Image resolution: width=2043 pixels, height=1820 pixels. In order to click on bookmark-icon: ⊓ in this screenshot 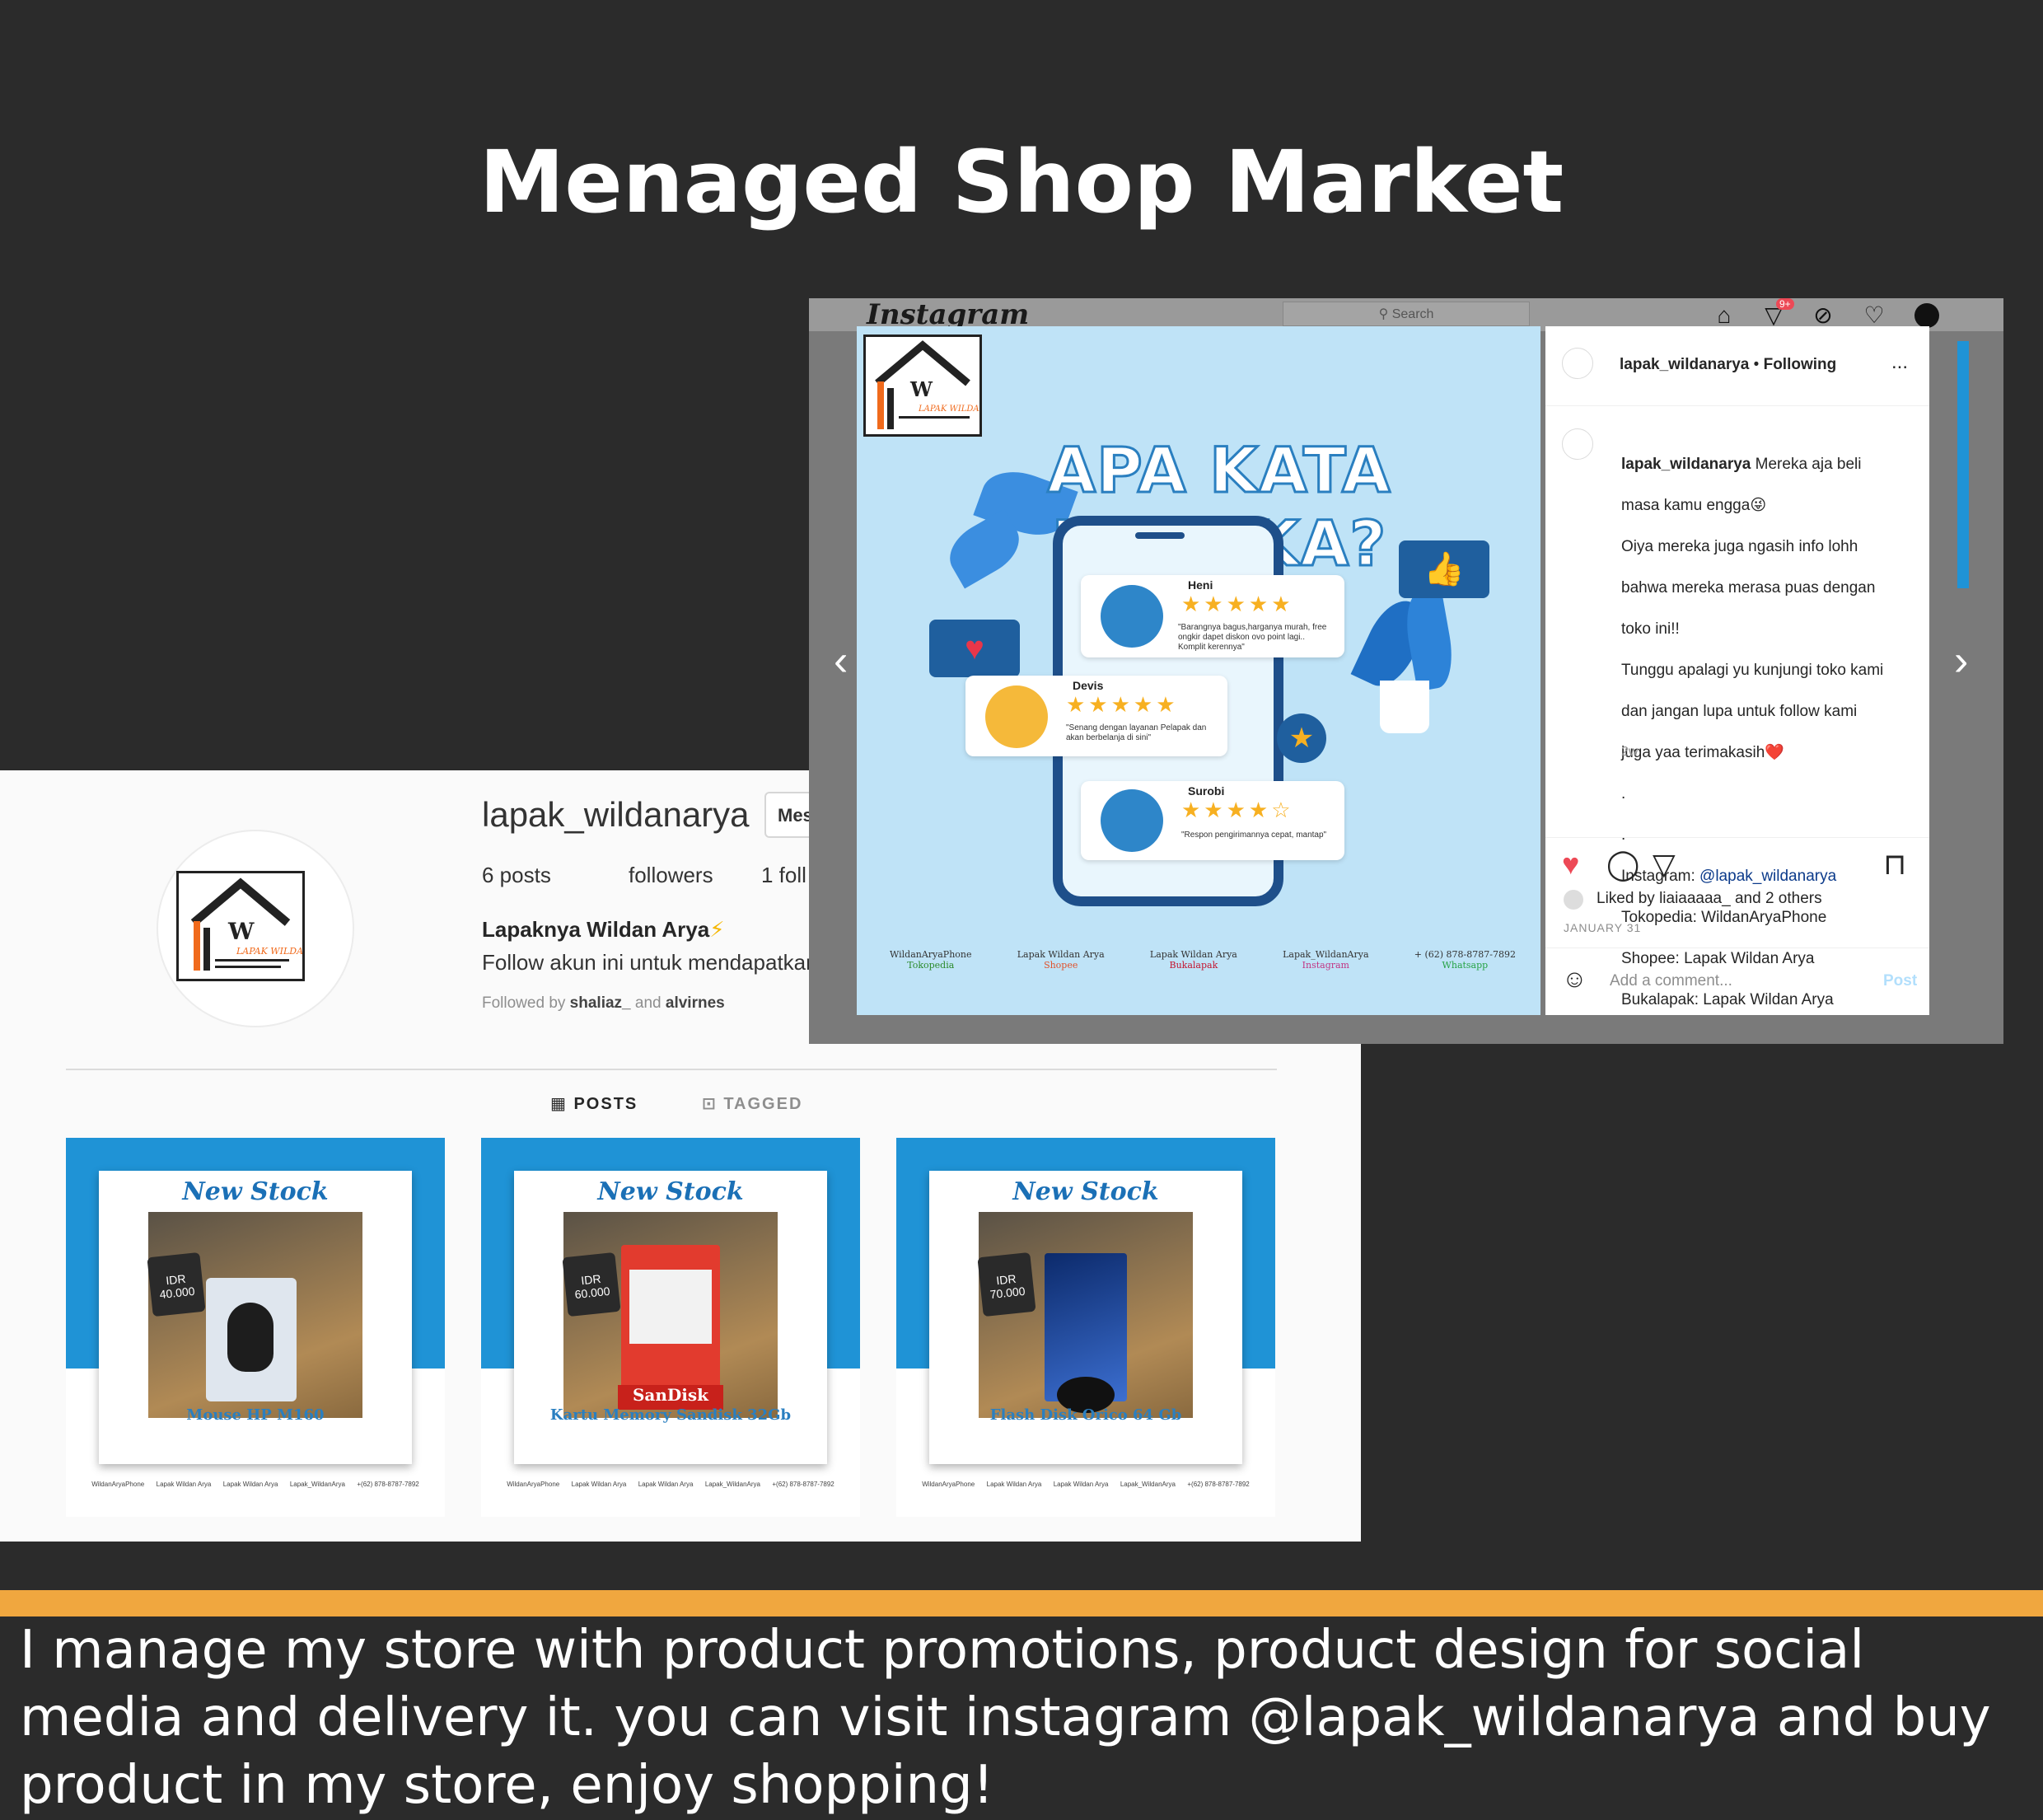, I will do `click(1894, 864)`.